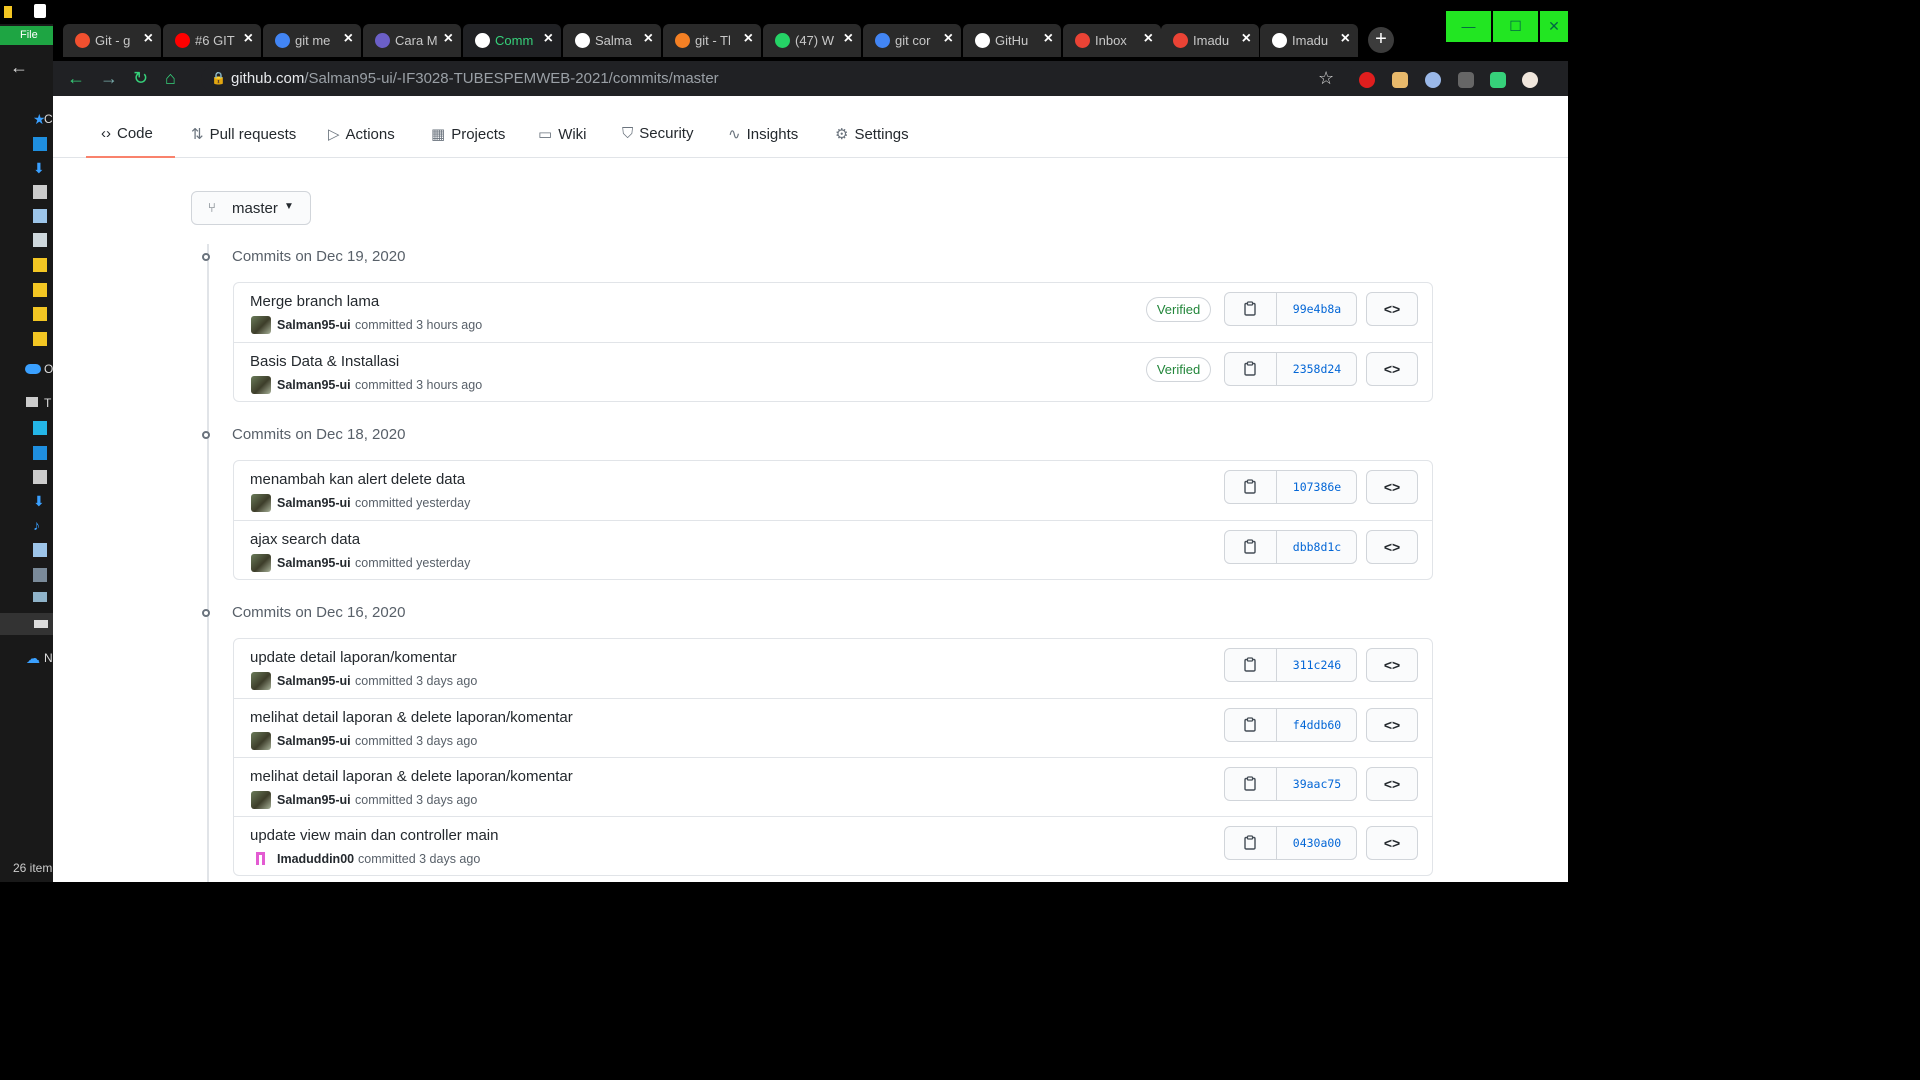 This screenshot has width=1920, height=1080. What do you see at coordinates (40, 575) in the screenshot?
I see `videos-icon` at bounding box center [40, 575].